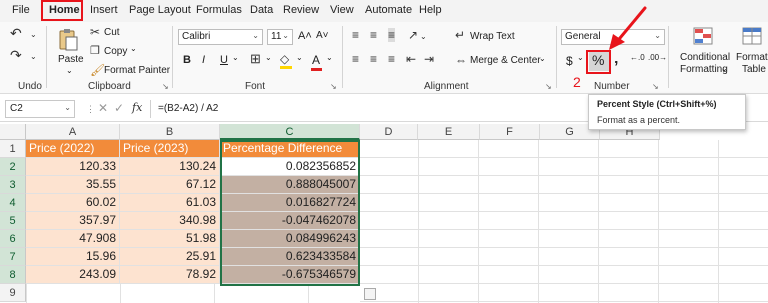 The width and height of the screenshot is (768, 303). I want to click on copy-icon: ❐, so click(95, 51).